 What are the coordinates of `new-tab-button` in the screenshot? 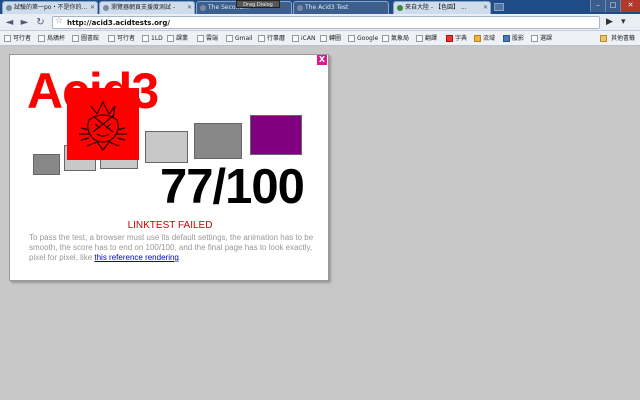 It's located at (499, 7).